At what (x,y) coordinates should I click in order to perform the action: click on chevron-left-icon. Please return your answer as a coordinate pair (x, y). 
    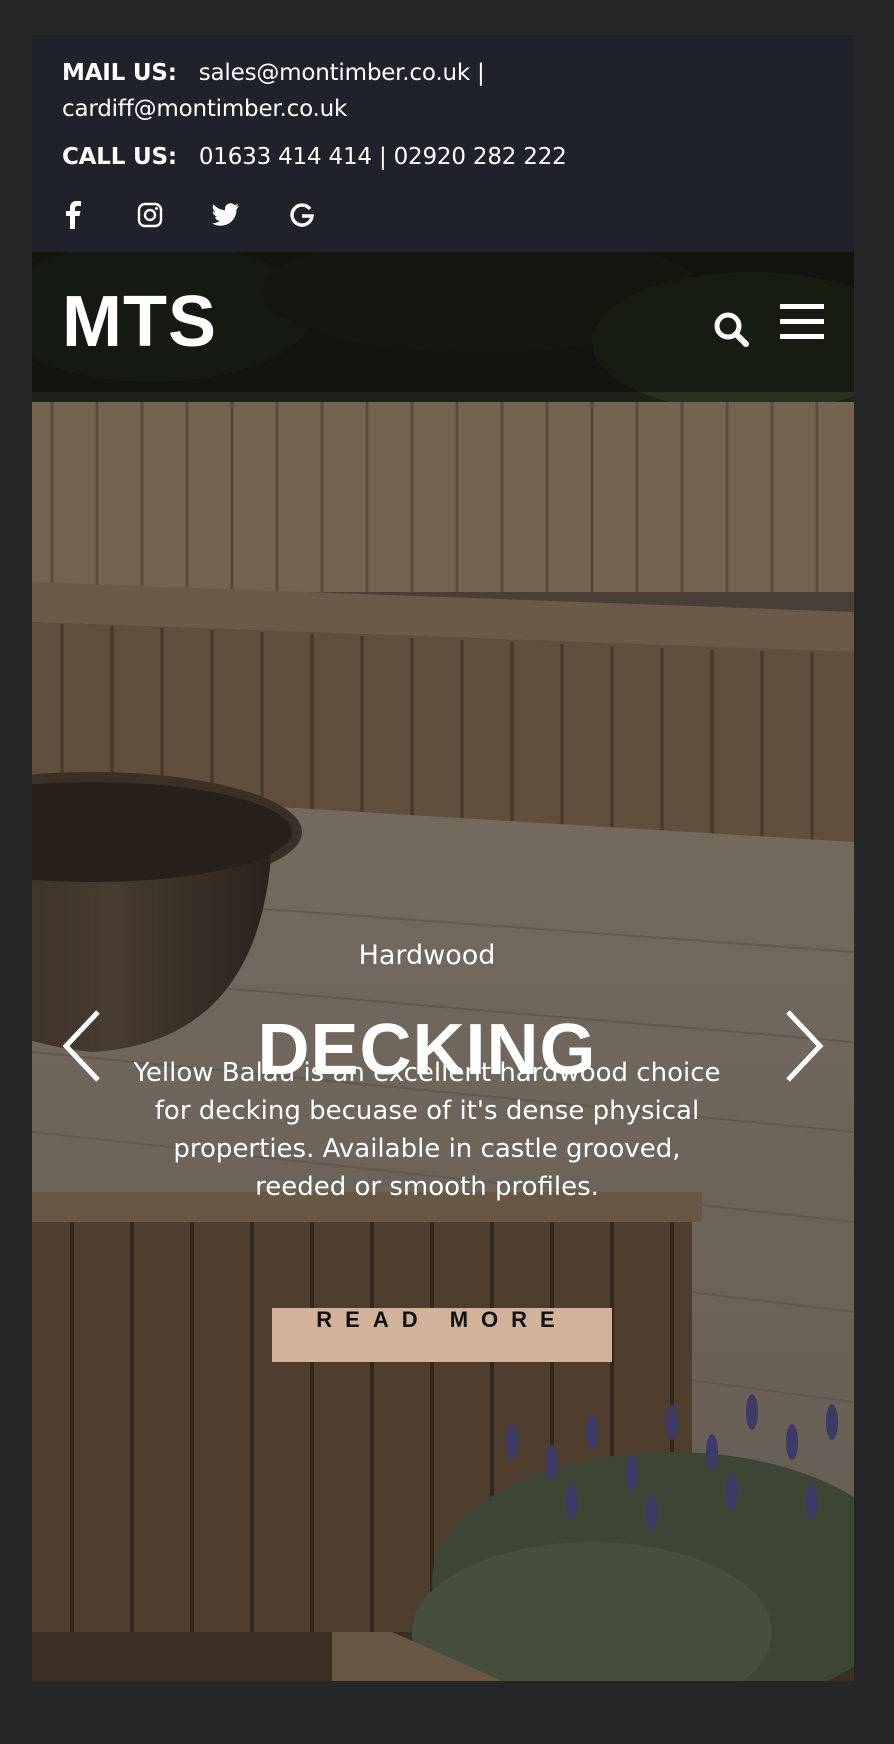
    Looking at the image, I should click on (82, 1046).